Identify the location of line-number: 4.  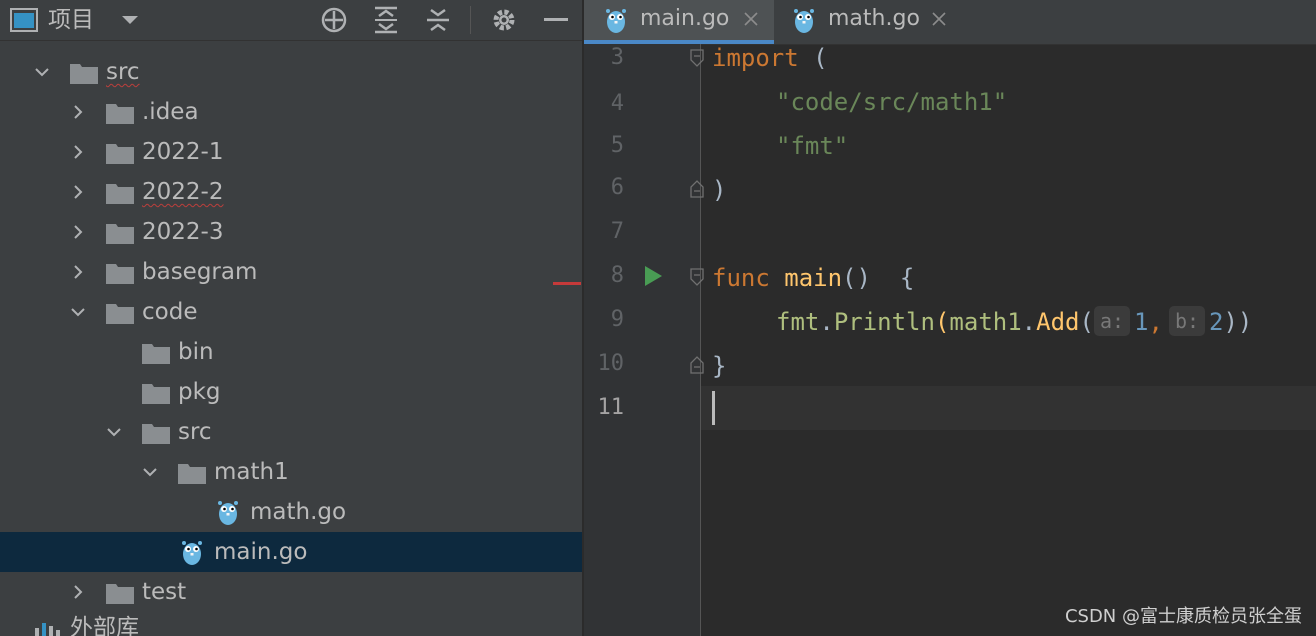
(617, 103).